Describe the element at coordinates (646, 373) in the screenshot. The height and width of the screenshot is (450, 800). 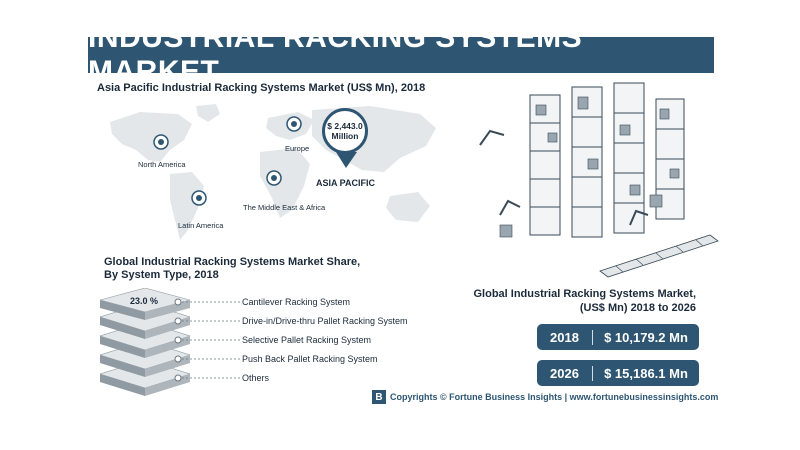
I see `market-value: $ 15,186.1 Mn` at that location.